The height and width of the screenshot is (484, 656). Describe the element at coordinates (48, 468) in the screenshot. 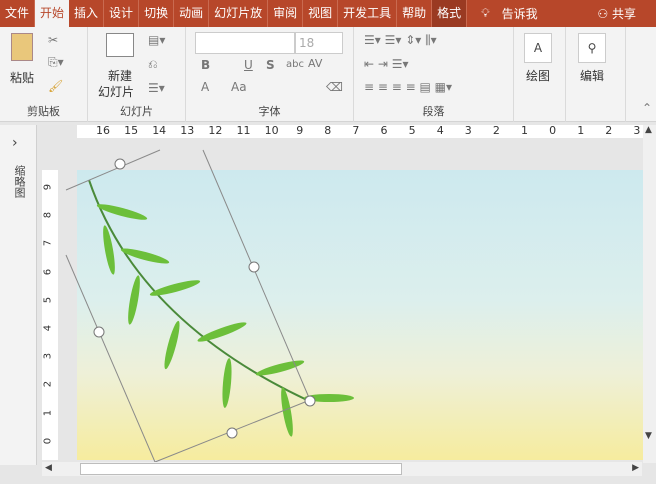

I see `scroll-left-icon: ◀` at that location.